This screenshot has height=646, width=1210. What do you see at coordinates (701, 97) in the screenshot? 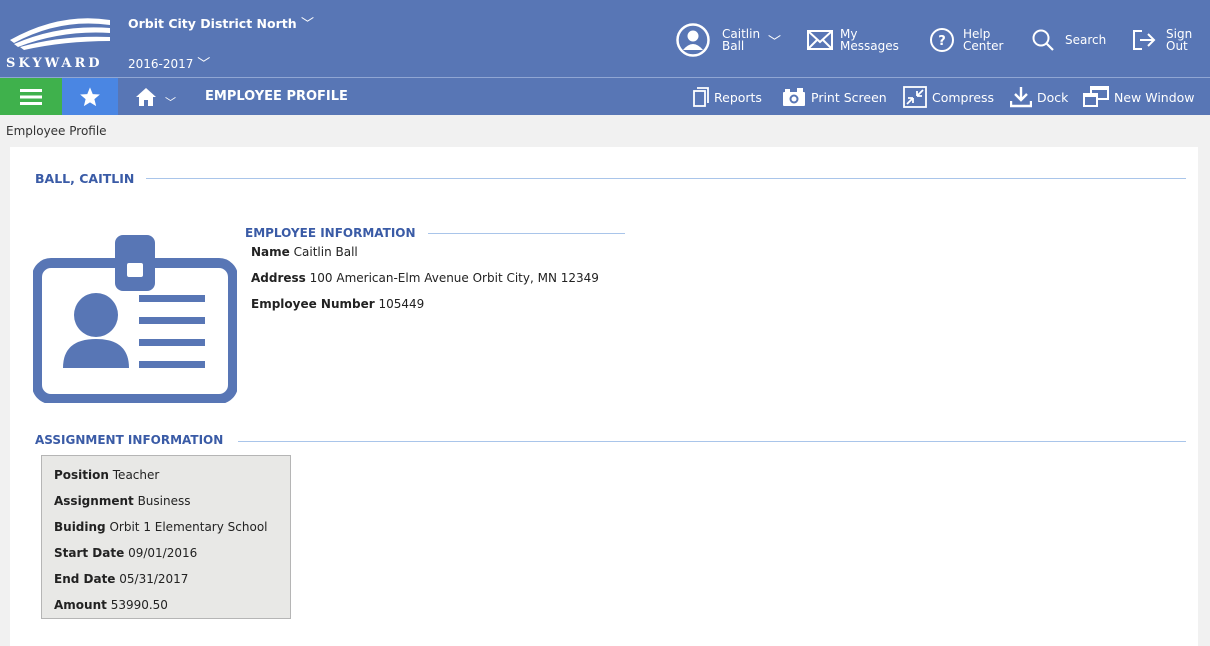
I see `reports-icon` at bounding box center [701, 97].